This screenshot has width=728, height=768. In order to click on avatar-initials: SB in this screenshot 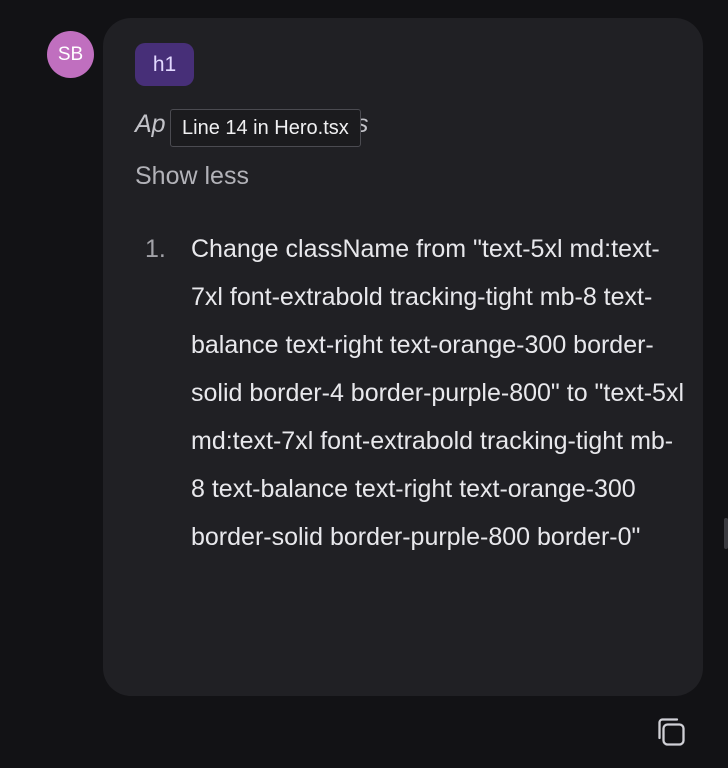, I will do `click(70, 54)`.